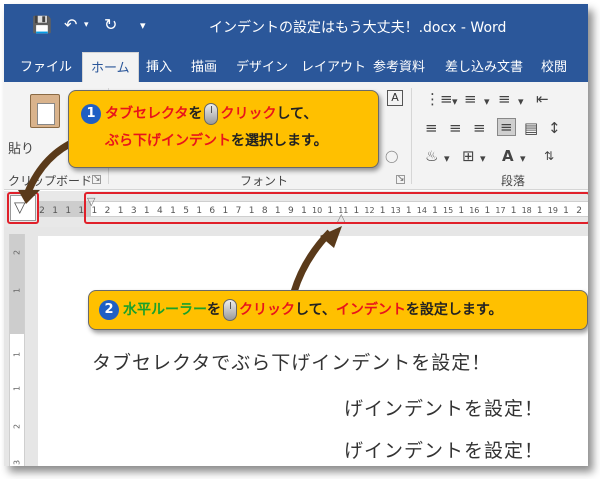 Image resolution: width=600 pixels, height=479 pixels. What do you see at coordinates (370, 310) in the screenshot?
I see `highlight-indent-text: インデント` at bounding box center [370, 310].